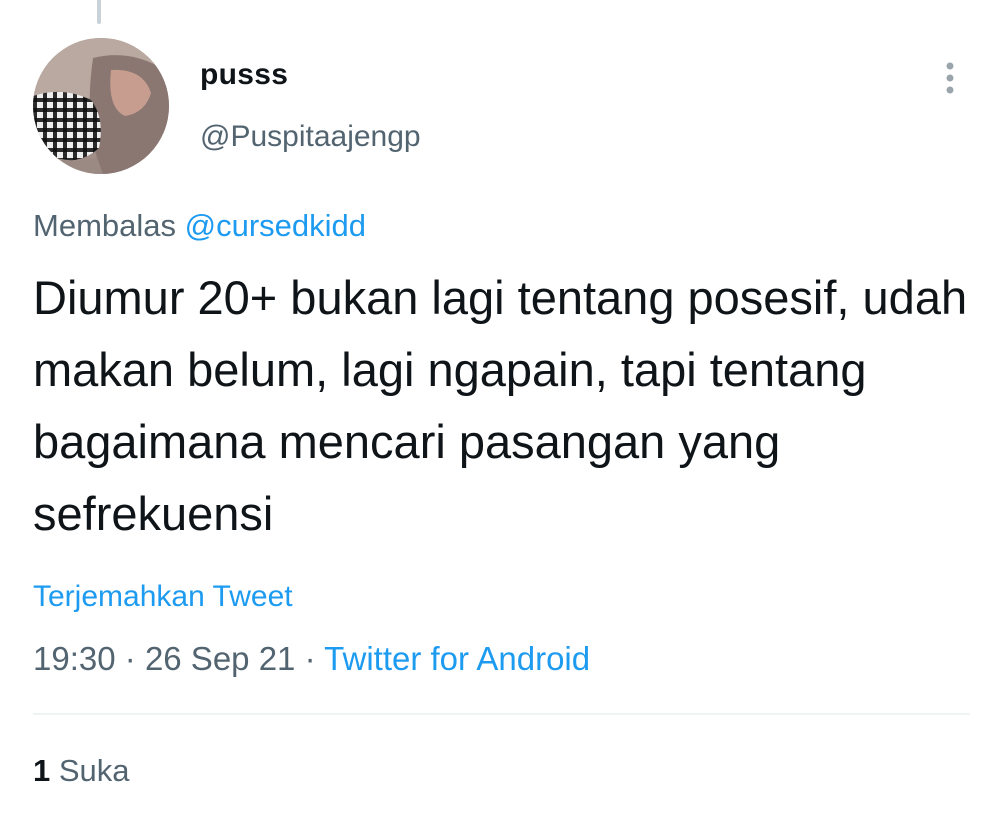  Describe the element at coordinates (104, 225) in the screenshot. I see `reply-prefix: Membalas` at that location.